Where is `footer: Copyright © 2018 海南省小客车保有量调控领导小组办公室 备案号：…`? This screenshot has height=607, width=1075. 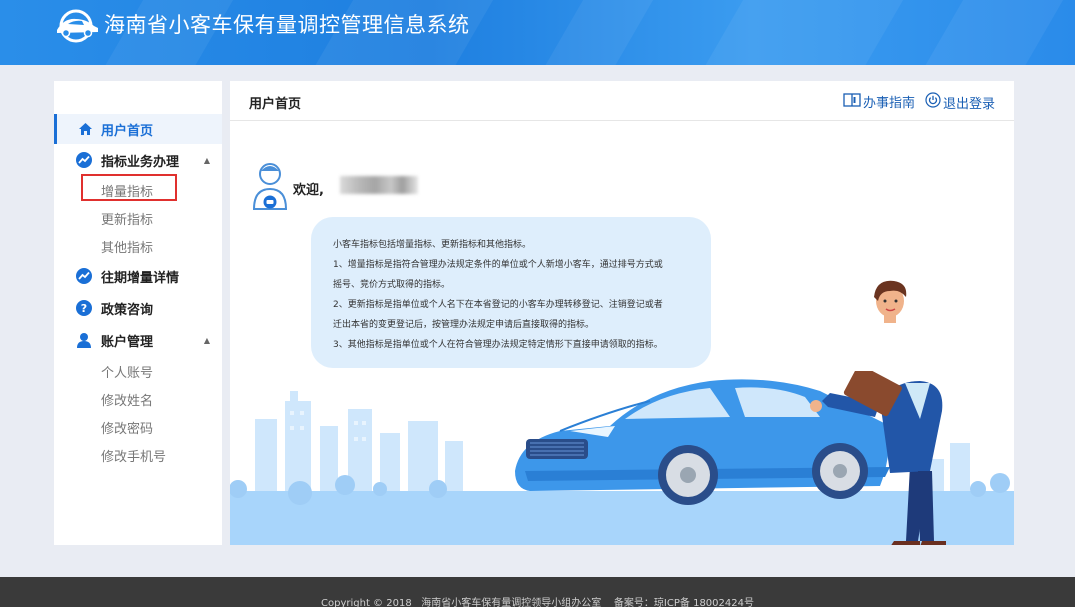 footer: Copyright © 2018 海南省小客车保有量调控领导小组办公室 备案号：… is located at coordinates (537, 592).